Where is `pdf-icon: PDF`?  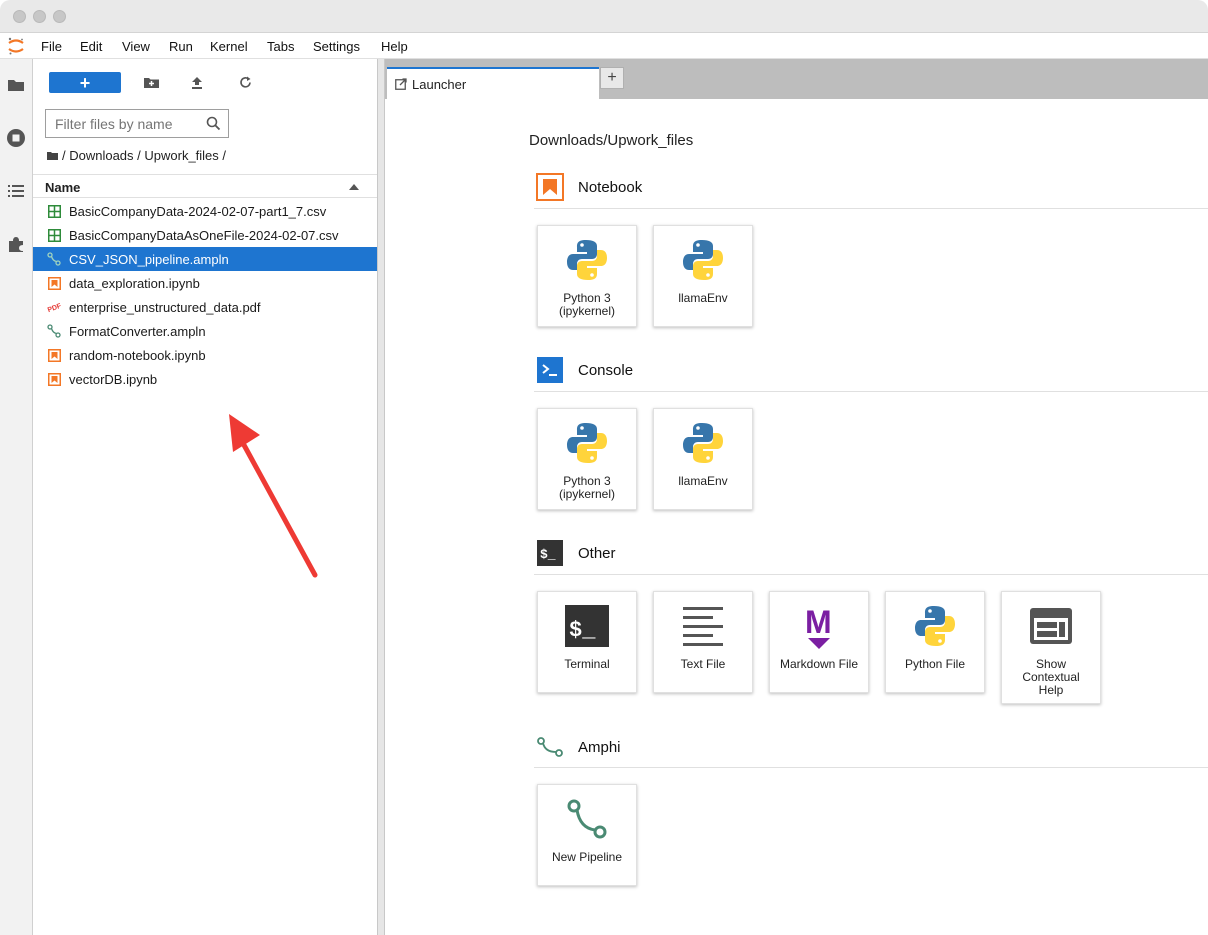 pdf-icon: PDF is located at coordinates (54, 307).